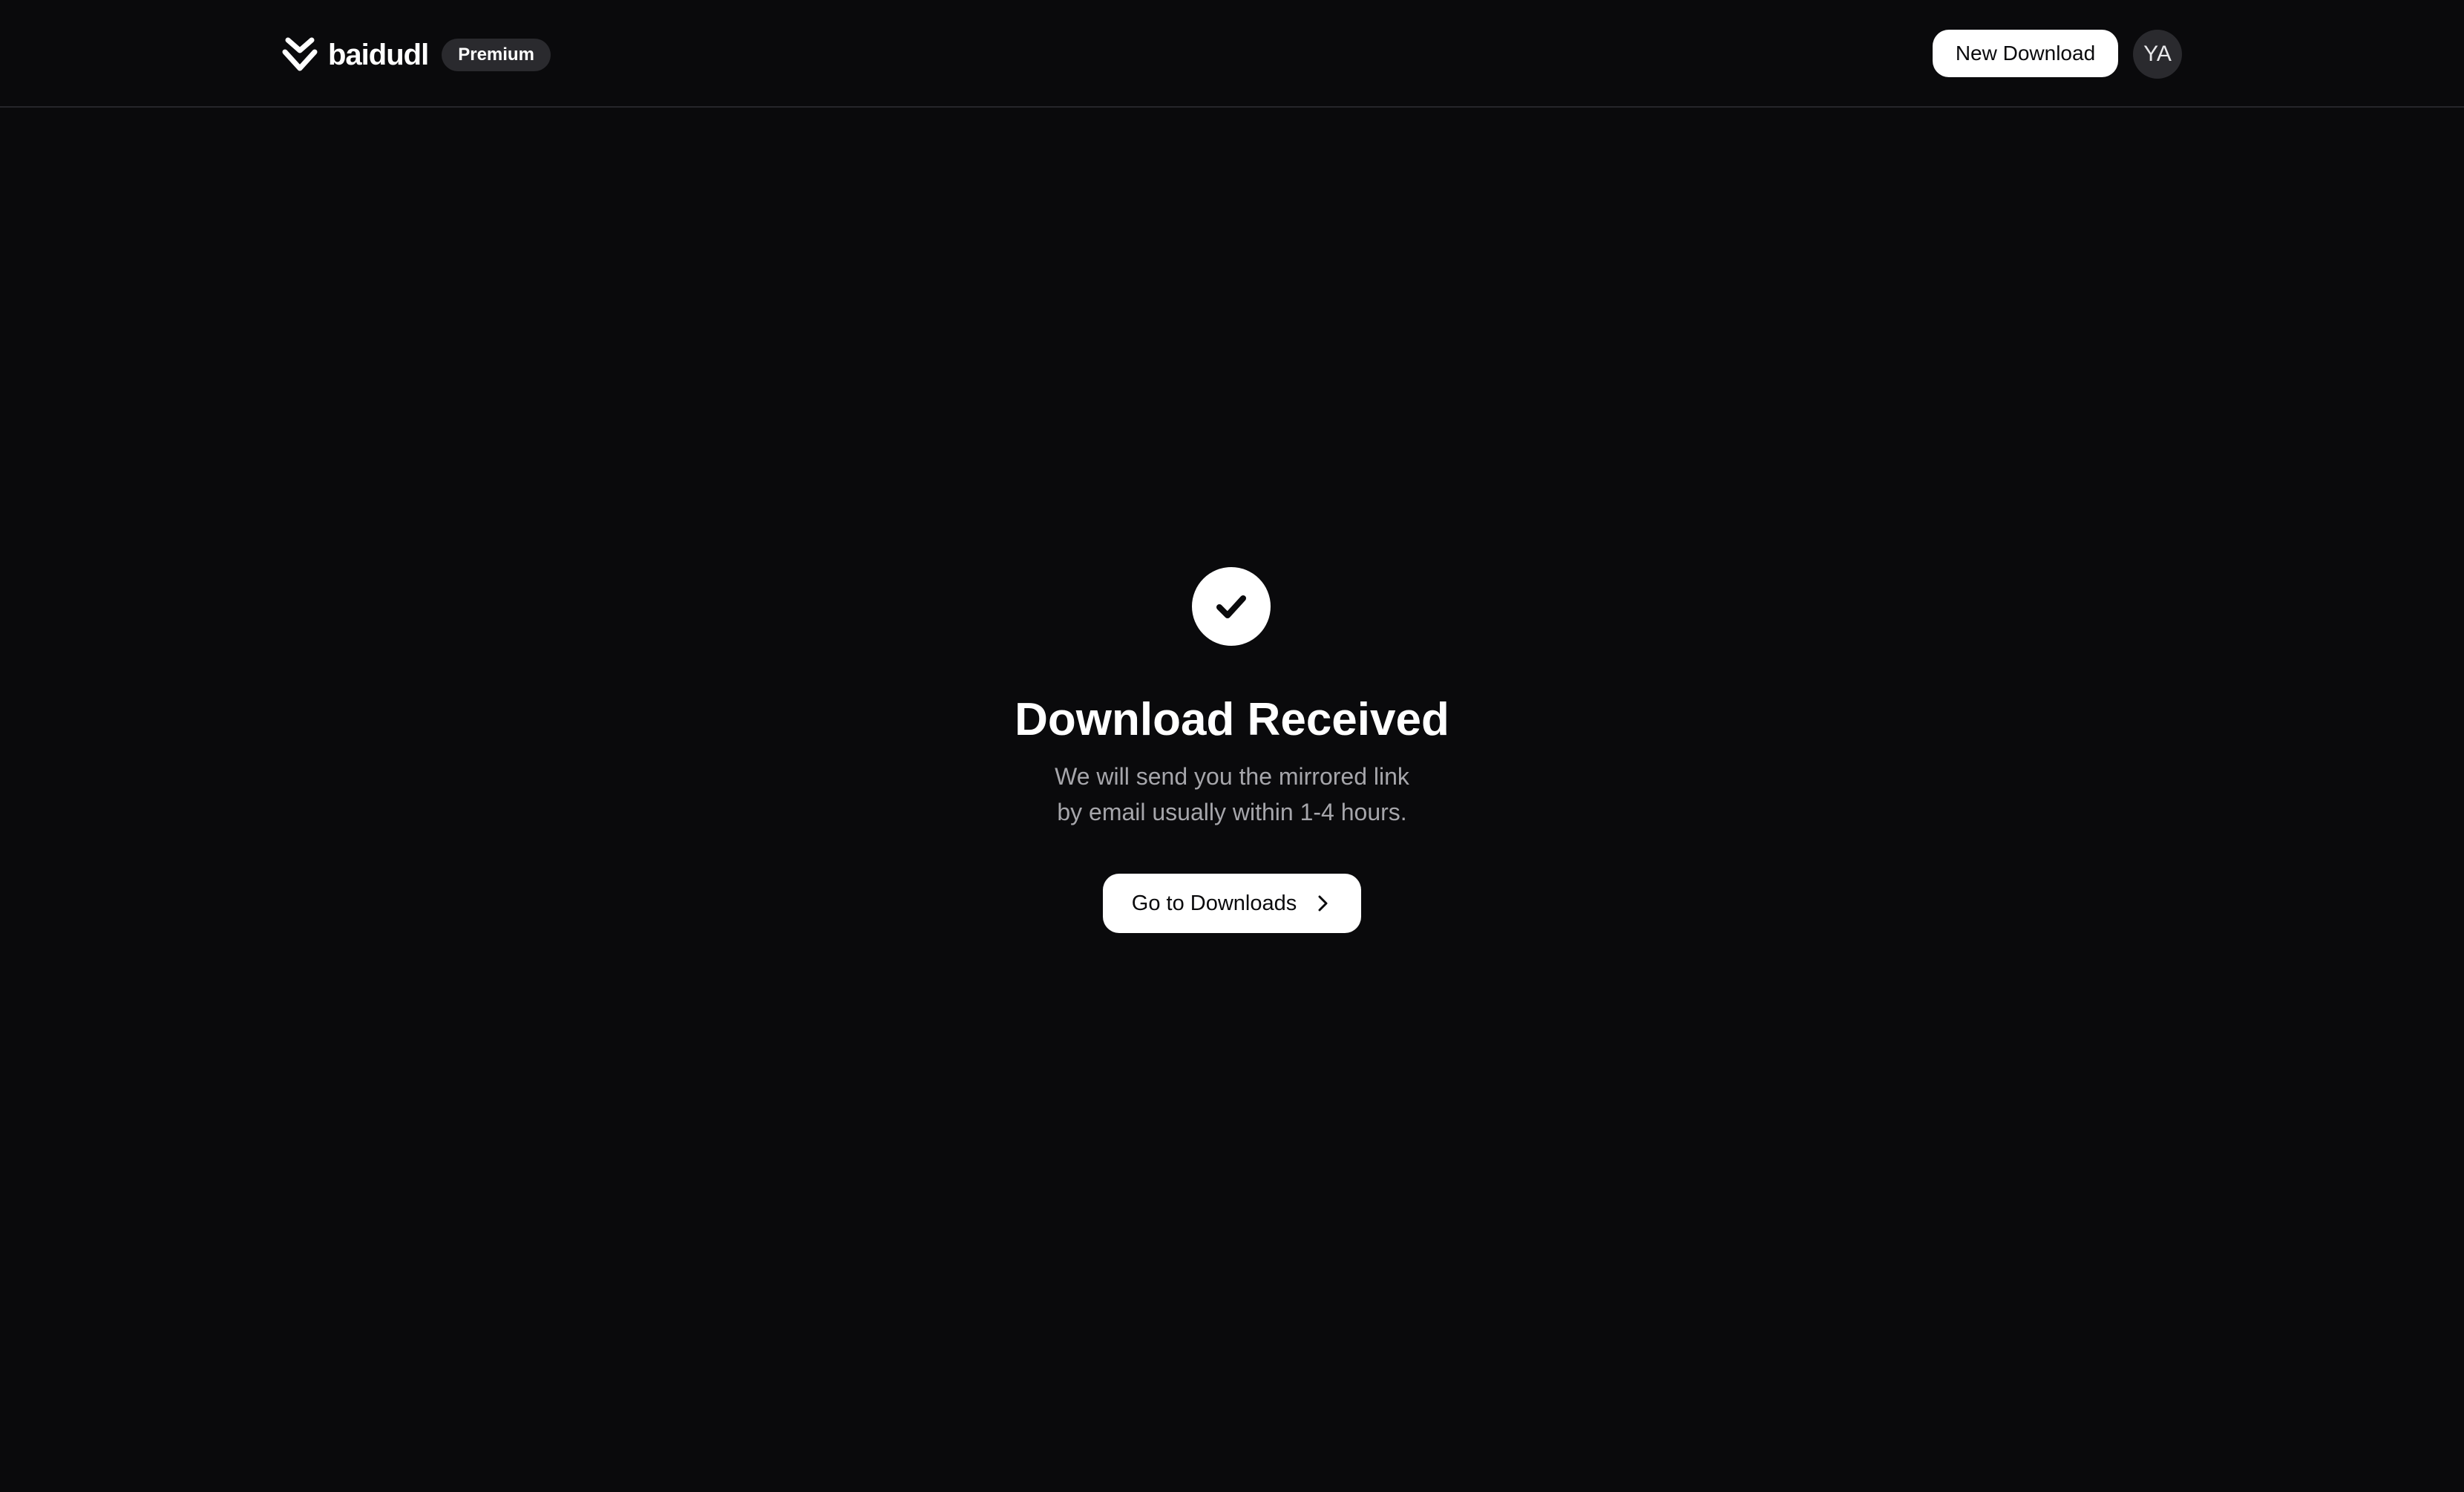 Image resolution: width=2464 pixels, height=1492 pixels. What do you see at coordinates (1323, 903) in the screenshot?
I see `chevron-right-icon` at bounding box center [1323, 903].